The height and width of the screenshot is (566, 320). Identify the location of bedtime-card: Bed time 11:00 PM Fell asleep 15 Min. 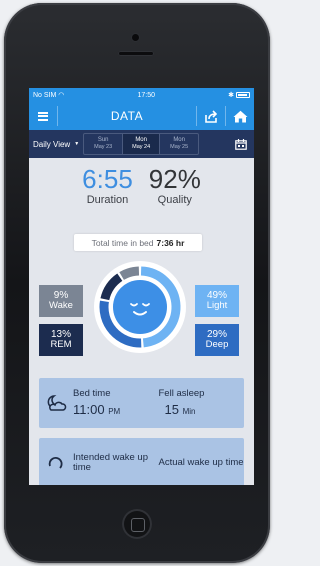
(141, 403).